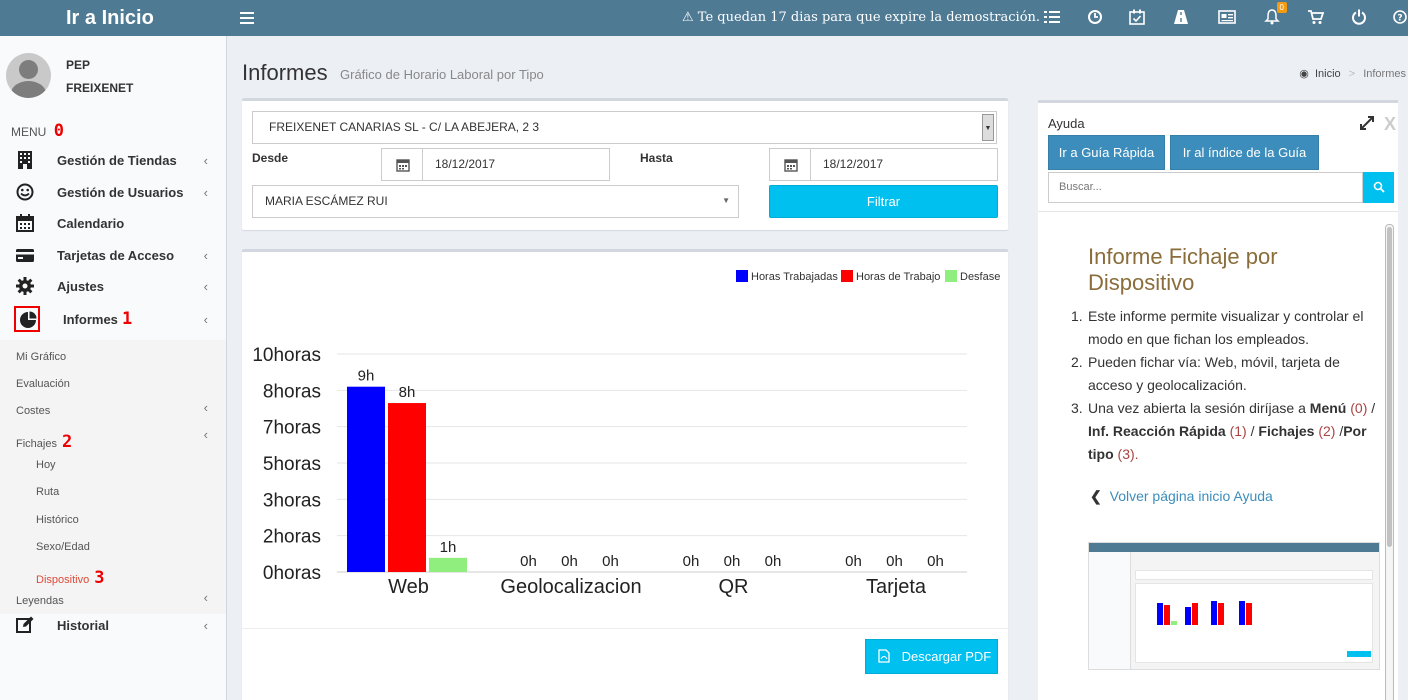 The image size is (1408, 700). I want to click on power-icon, so click(1359, 18).